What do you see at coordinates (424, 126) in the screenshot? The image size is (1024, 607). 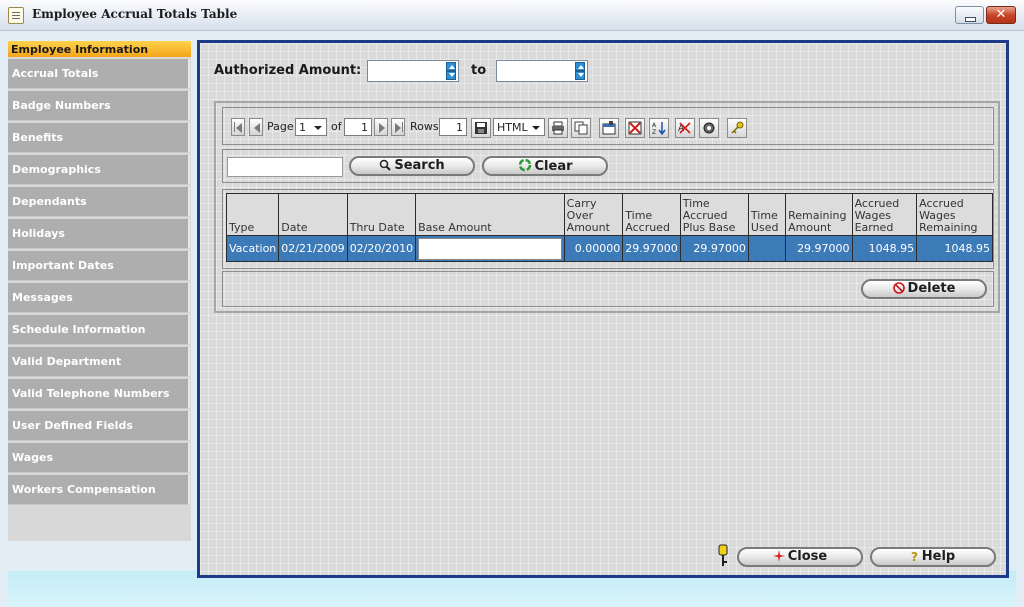 I see `rows-label: Rows` at bounding box center [424, 126].